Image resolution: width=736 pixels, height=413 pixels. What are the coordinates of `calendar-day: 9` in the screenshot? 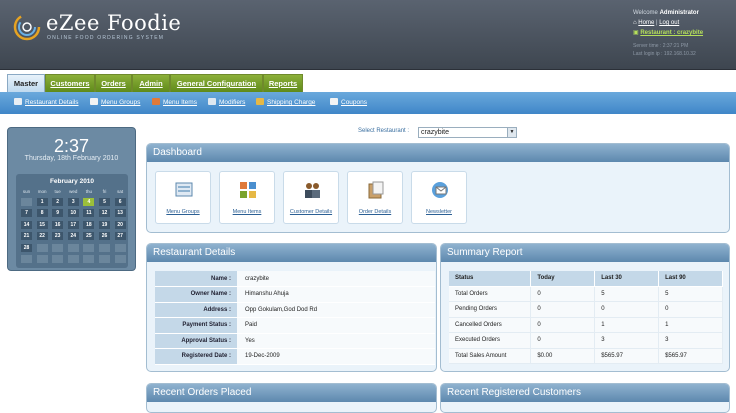 It's located at (58, 213).